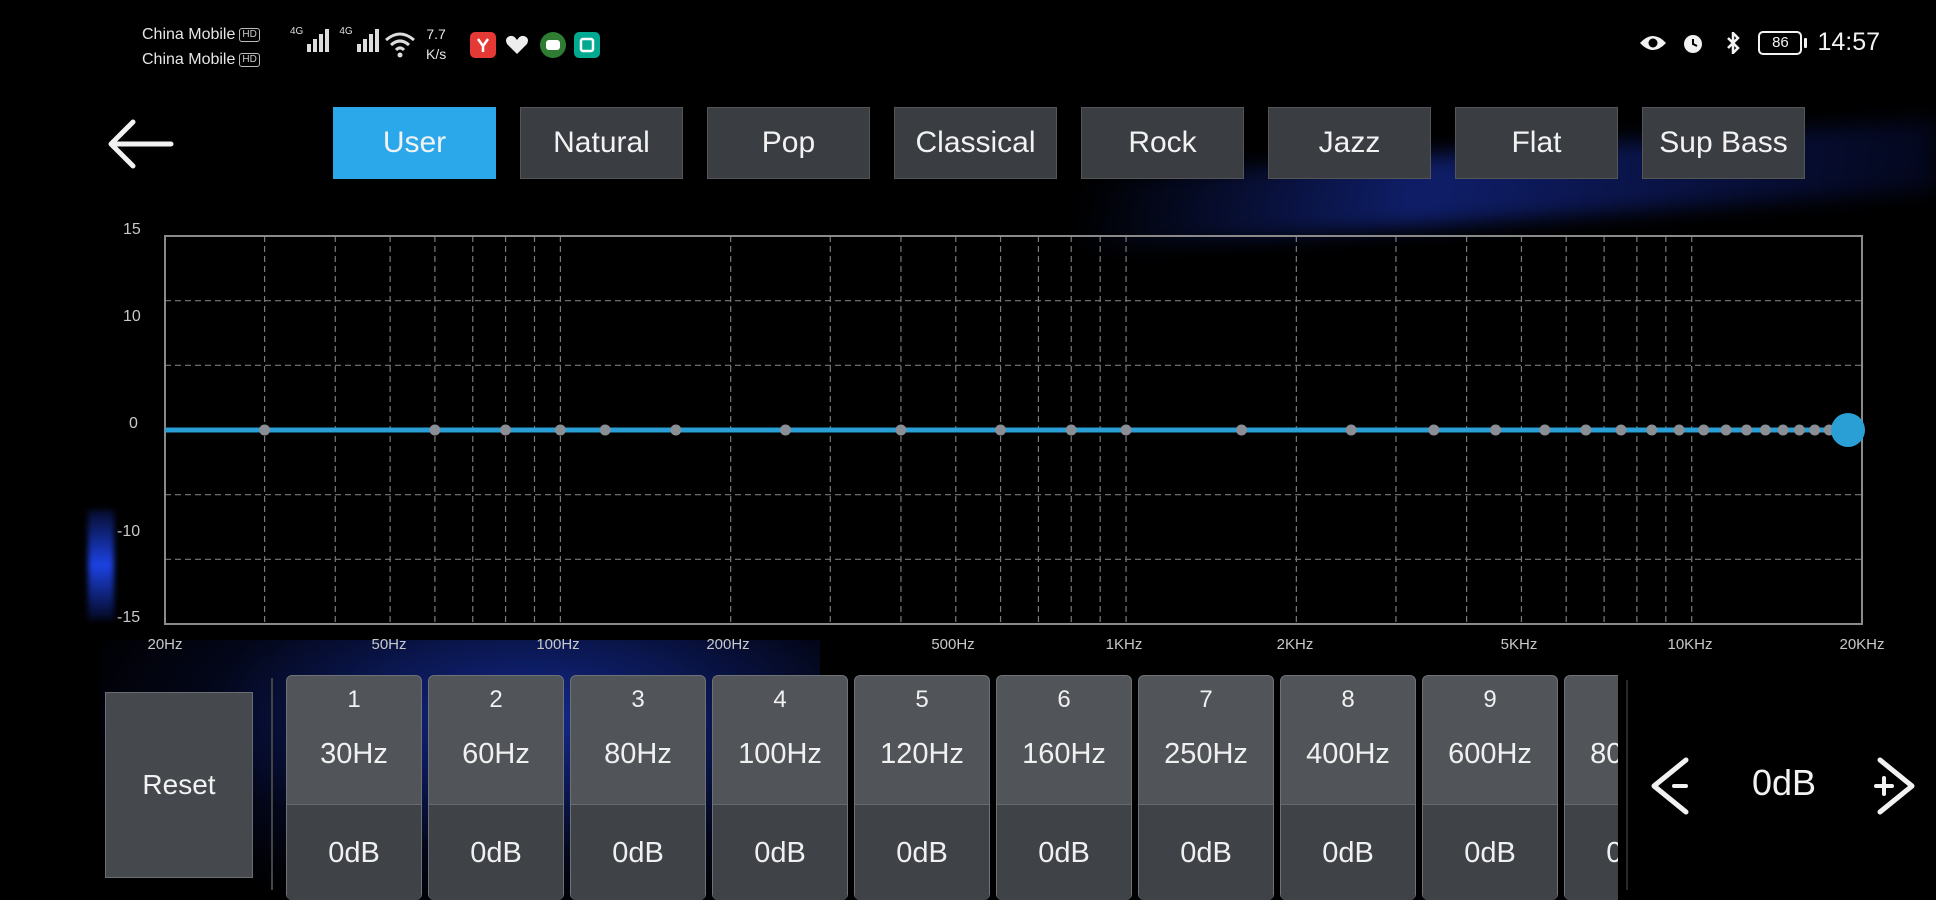  I want to click on band-frequency: 250Hz, so click(1206, 754).